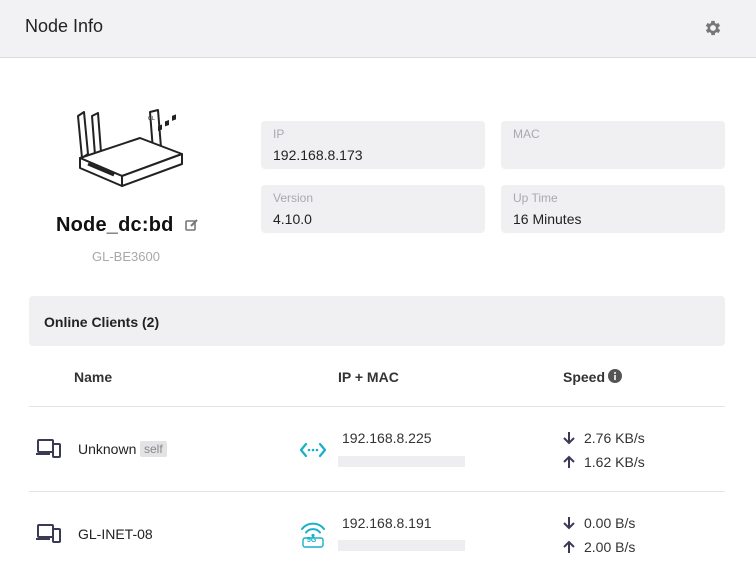 This screenshot has width=756, height=576. What do you see at coordinates (115, 534) in the screenshot?
I see `client-name: GL-INET-08` at bounding box center [115, 534].